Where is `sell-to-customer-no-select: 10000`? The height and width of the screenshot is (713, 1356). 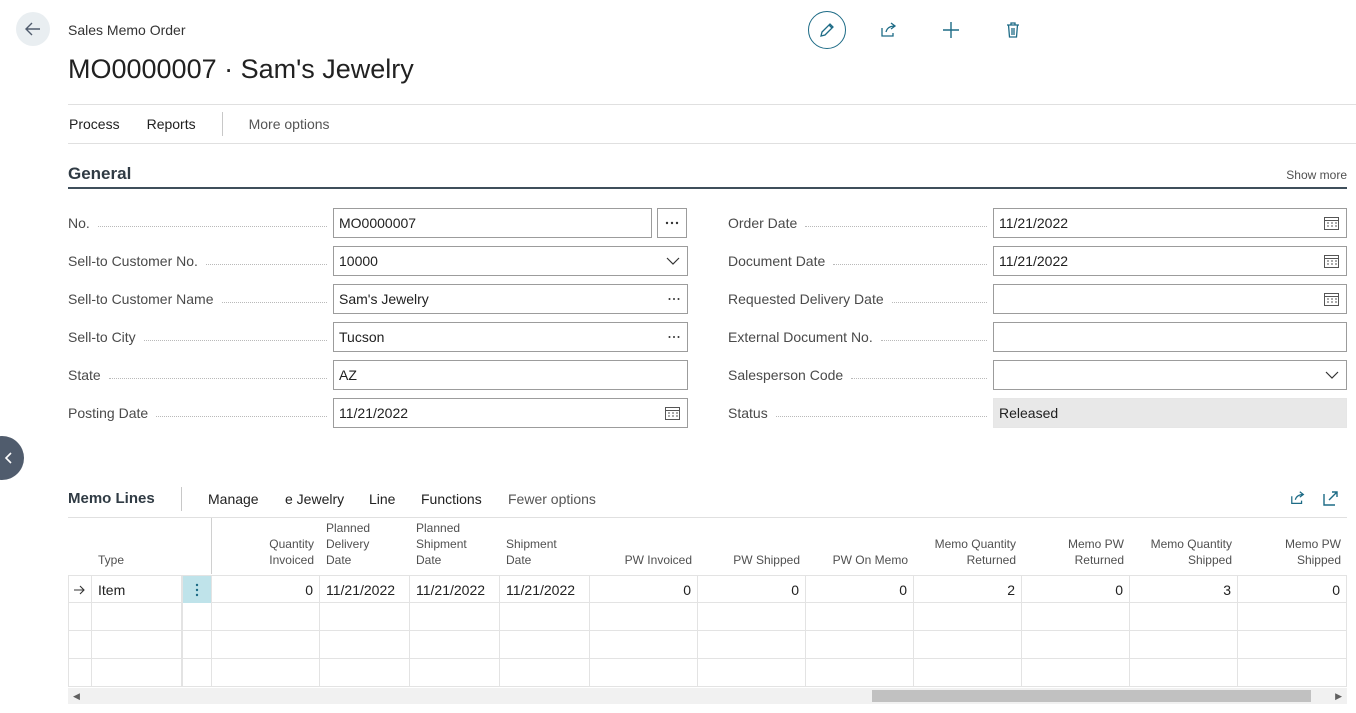 sell-to-customer-no-select: 10000 is located at coordinates (510, 261).